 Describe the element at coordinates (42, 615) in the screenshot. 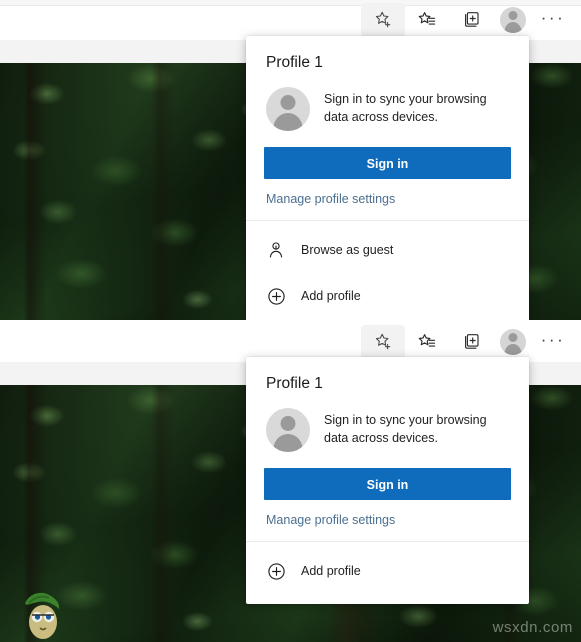

I see `site-watermark-logo` at that location.